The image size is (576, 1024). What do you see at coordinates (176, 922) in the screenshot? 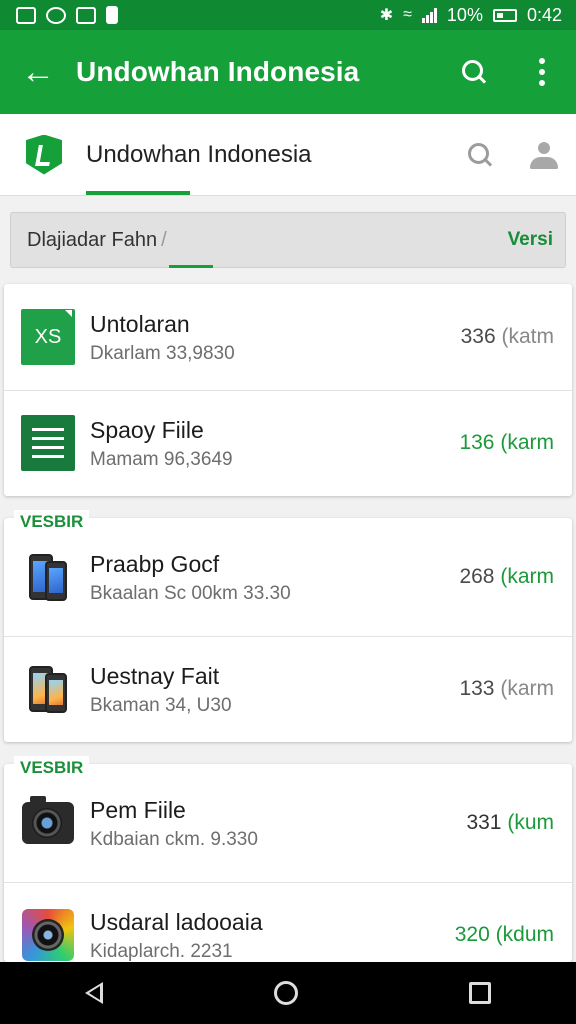
I see `item-name: Usdaral ladooaia` at bounding box center [176, 922].